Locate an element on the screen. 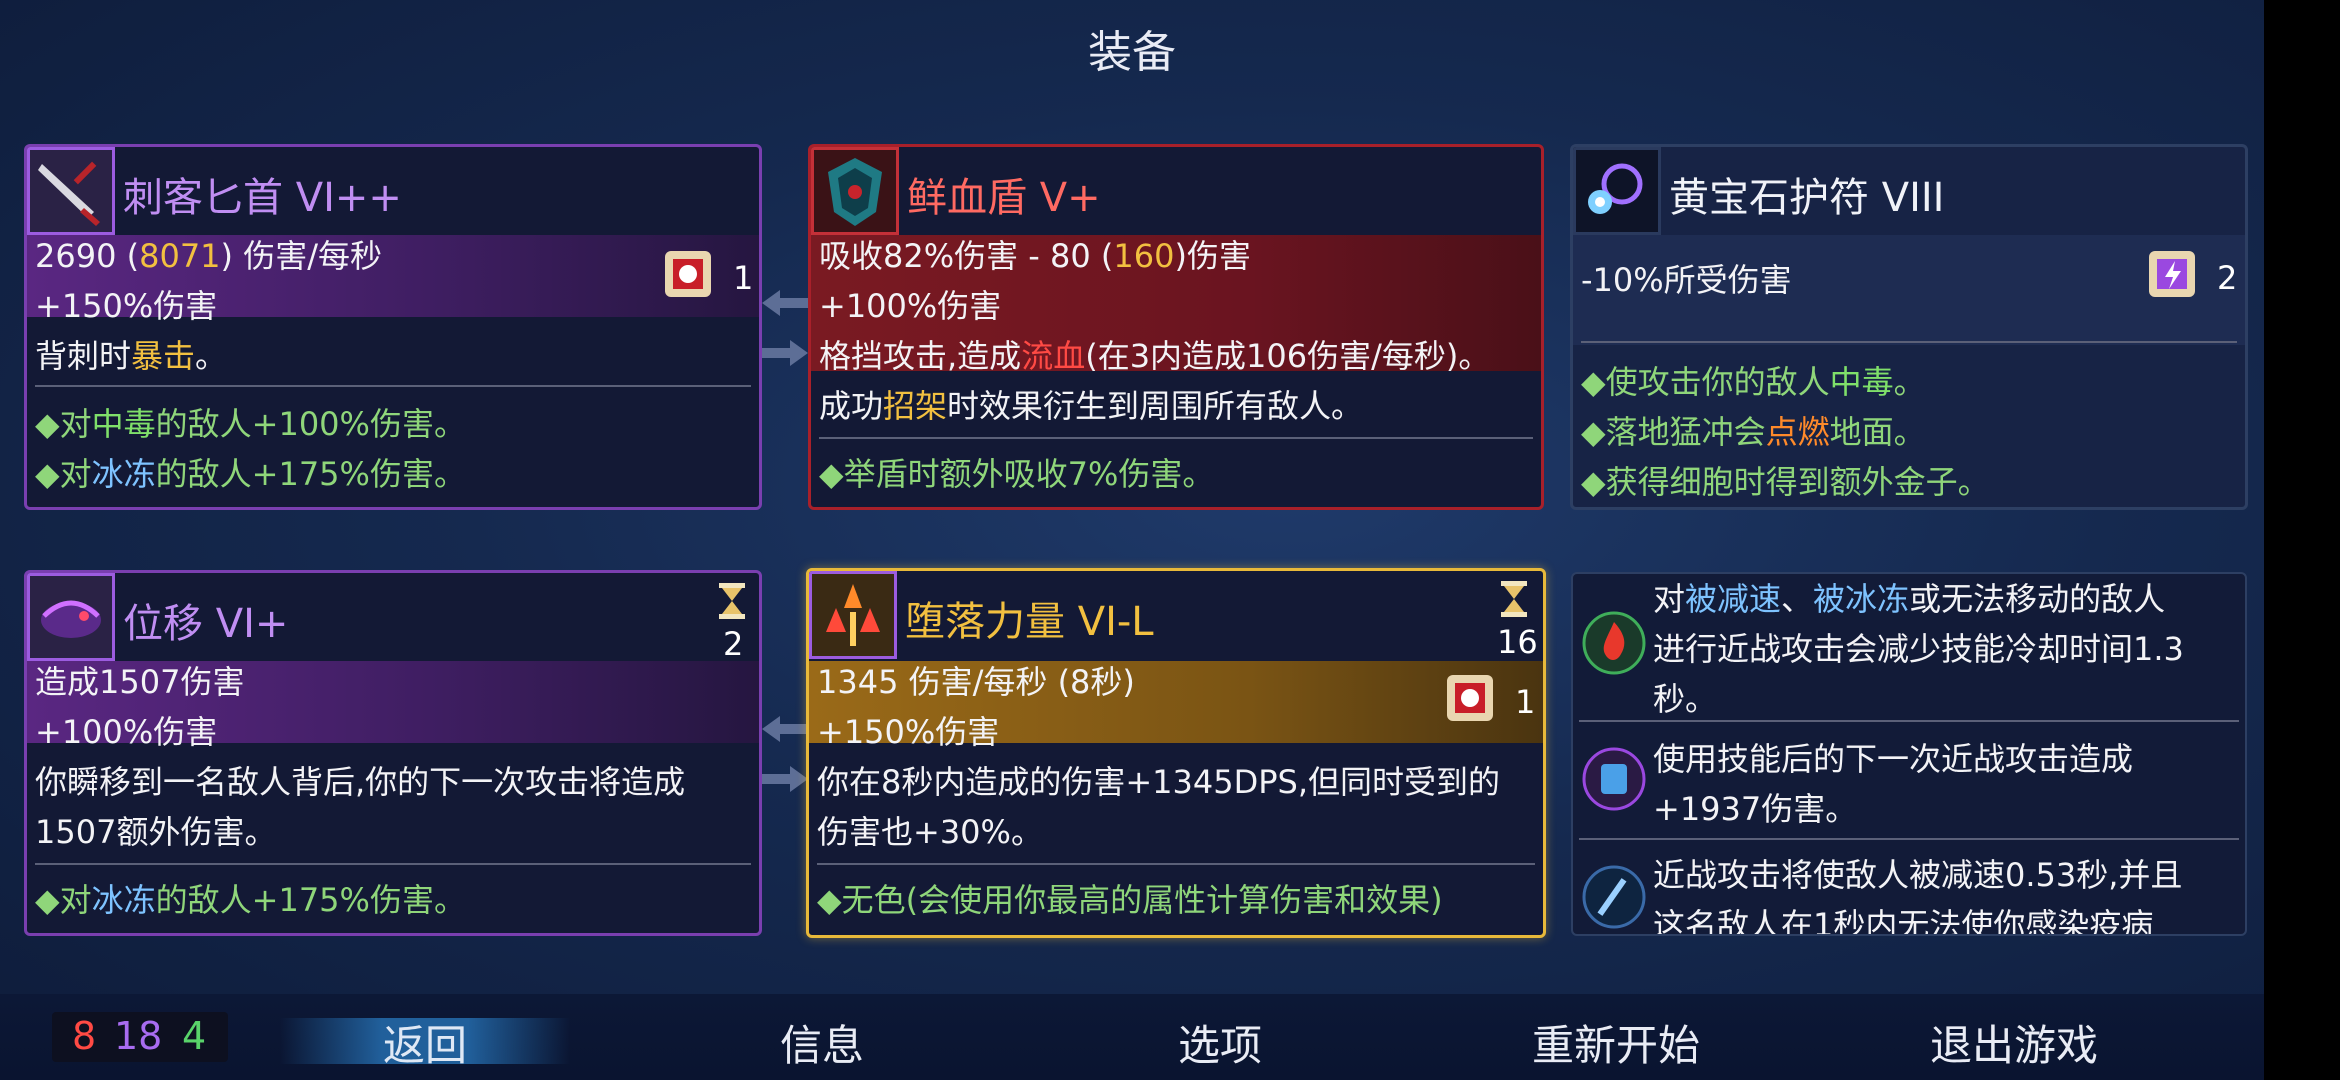  survival-count: 4 is located at coordinates (194, 1036).